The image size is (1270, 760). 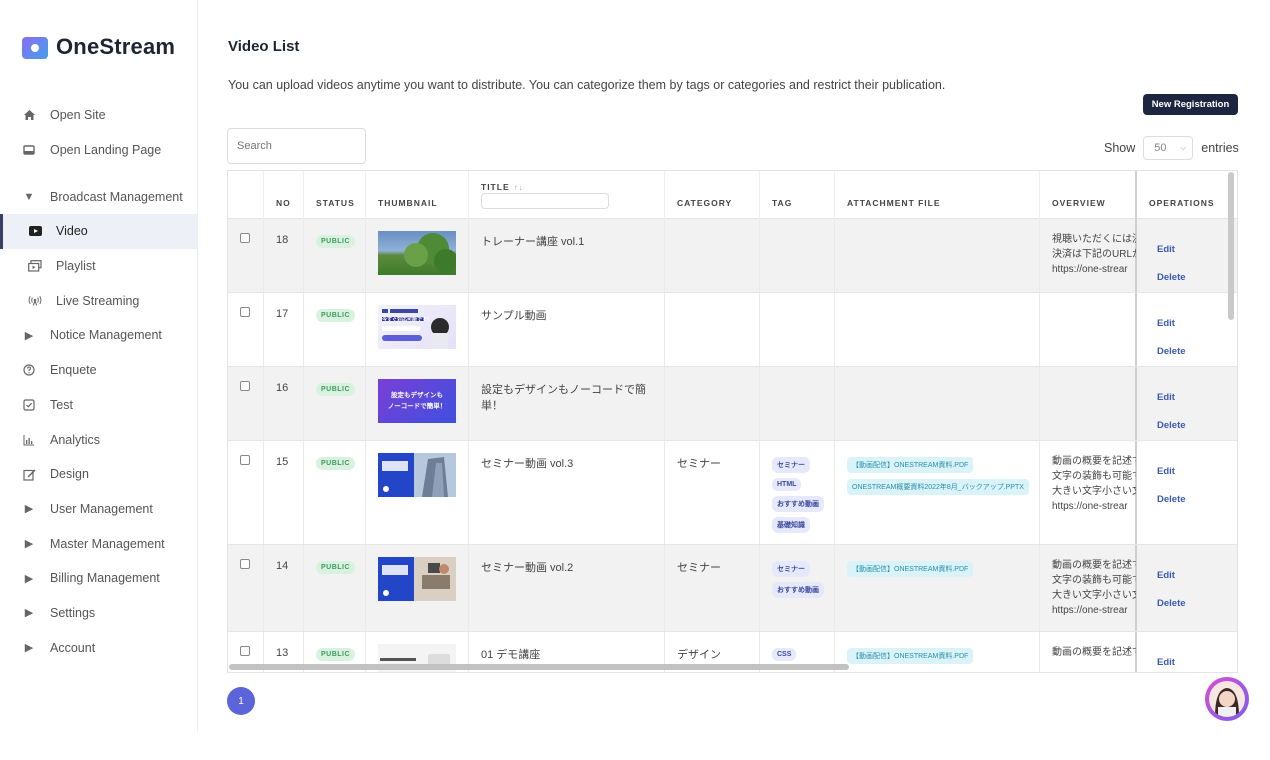 What do you see at coordinates (1168, 148) in the screenshot?
I see `entries-select: 50 ⌵` at bounding box center [1168, 148].